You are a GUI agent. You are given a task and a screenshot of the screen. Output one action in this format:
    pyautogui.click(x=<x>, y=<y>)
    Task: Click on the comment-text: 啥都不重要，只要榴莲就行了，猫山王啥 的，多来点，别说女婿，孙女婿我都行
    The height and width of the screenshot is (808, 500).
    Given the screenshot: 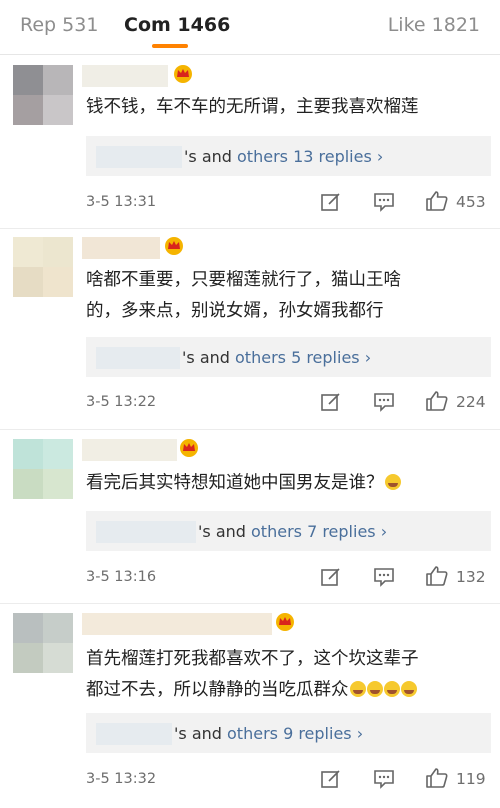 What is the action you would take?
    pyautogui.click(x=243, y=295)
    